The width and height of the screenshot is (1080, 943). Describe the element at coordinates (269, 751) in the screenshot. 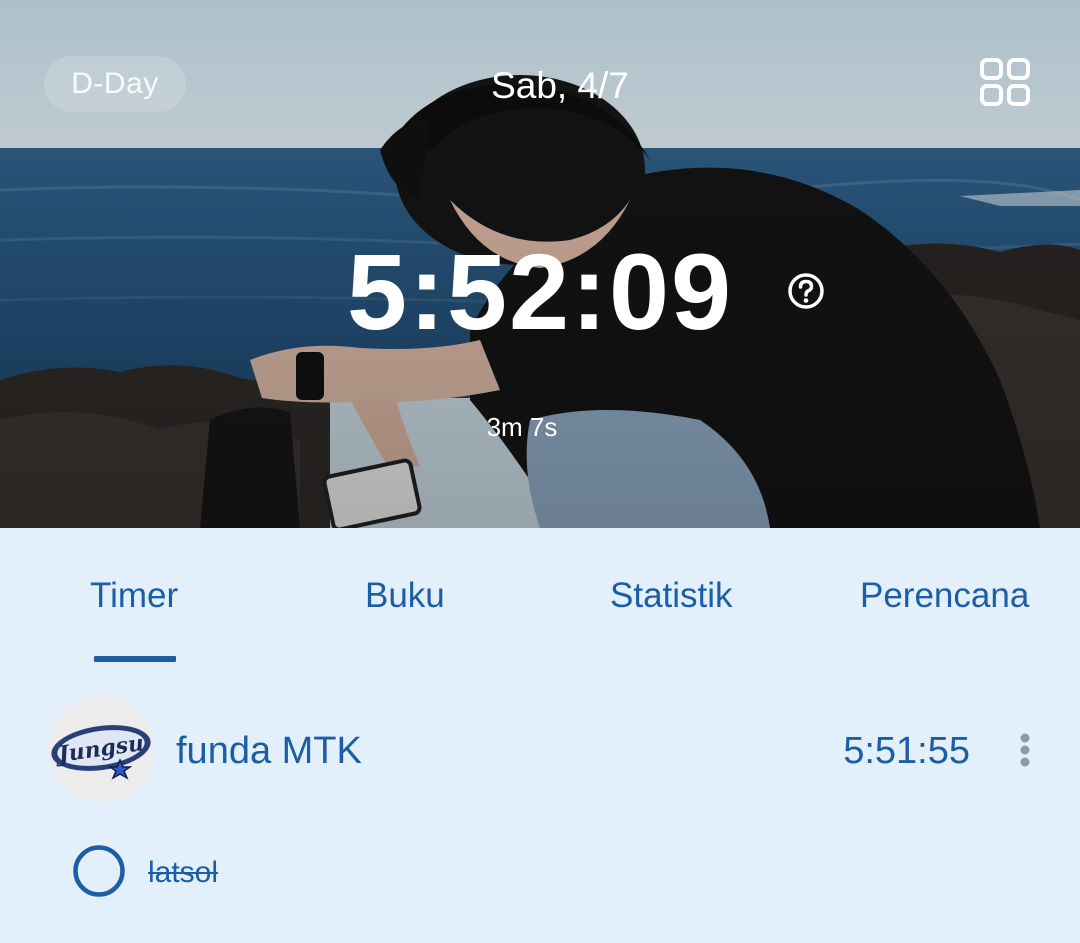

I see `subject-name: funda MTK` at that location.